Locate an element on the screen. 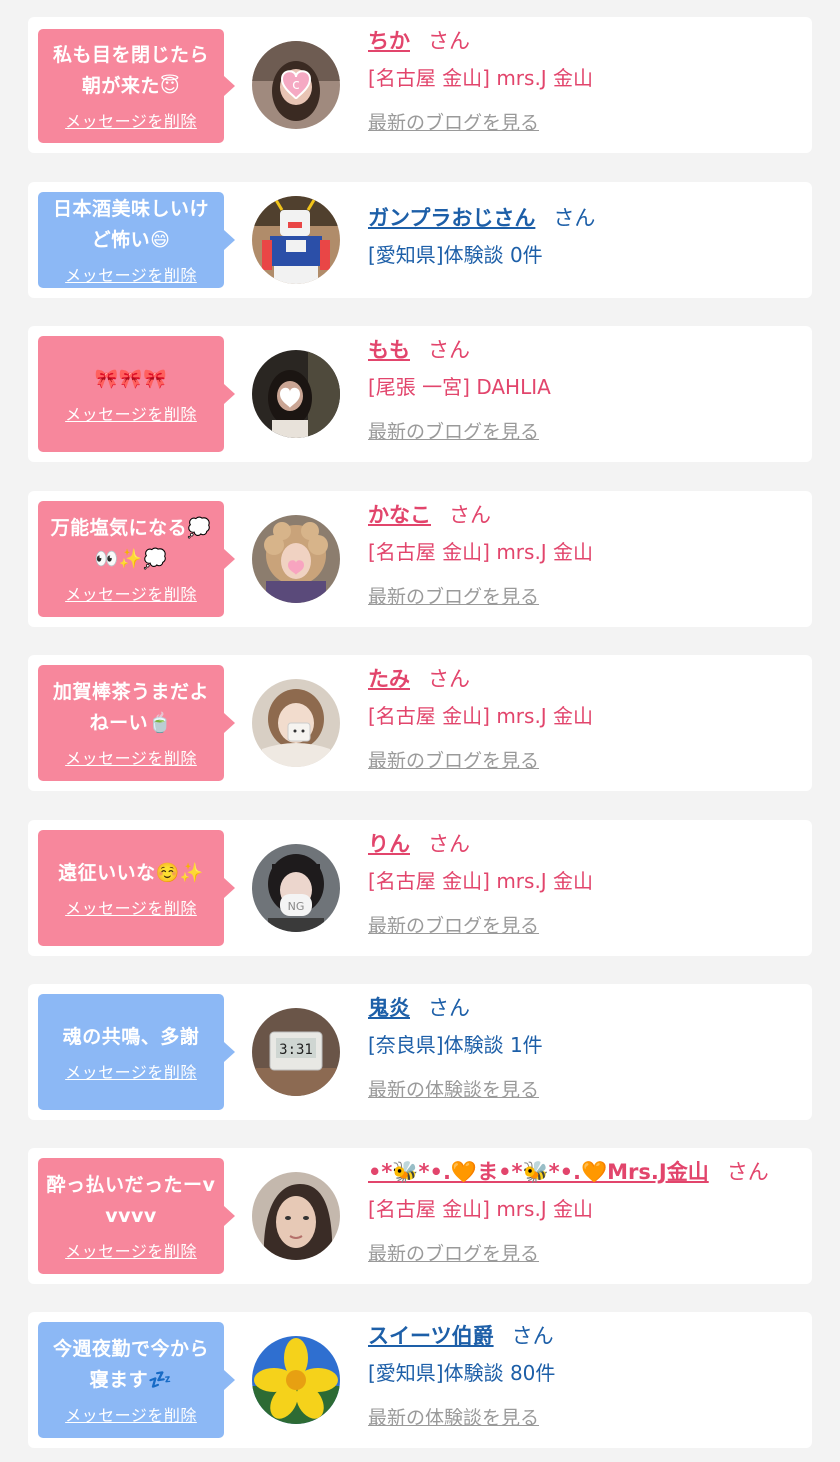 The width and height of the screenshot is (840, 1462). user-name-link: 鬼炎 is located at coordinates (389, 1008).